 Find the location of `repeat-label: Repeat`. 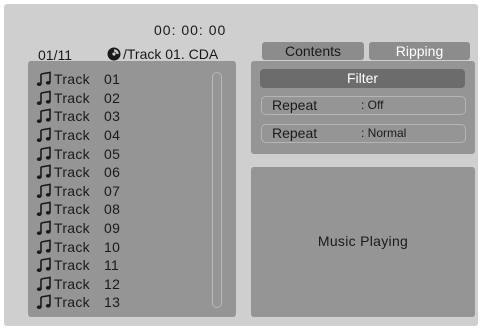

repeat-label: Repeat is located at coordinates (295, 105).